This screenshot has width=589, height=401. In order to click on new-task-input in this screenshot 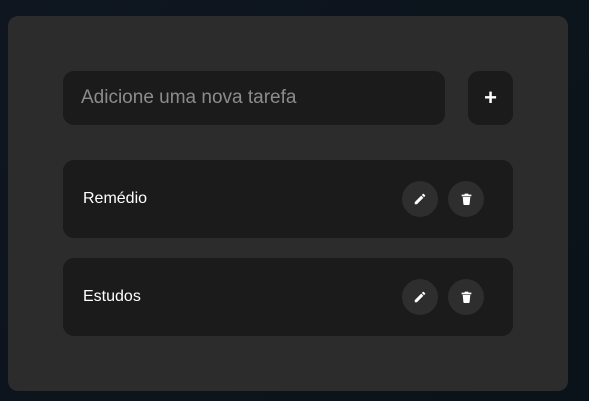, I will do `click(254, 98)`.